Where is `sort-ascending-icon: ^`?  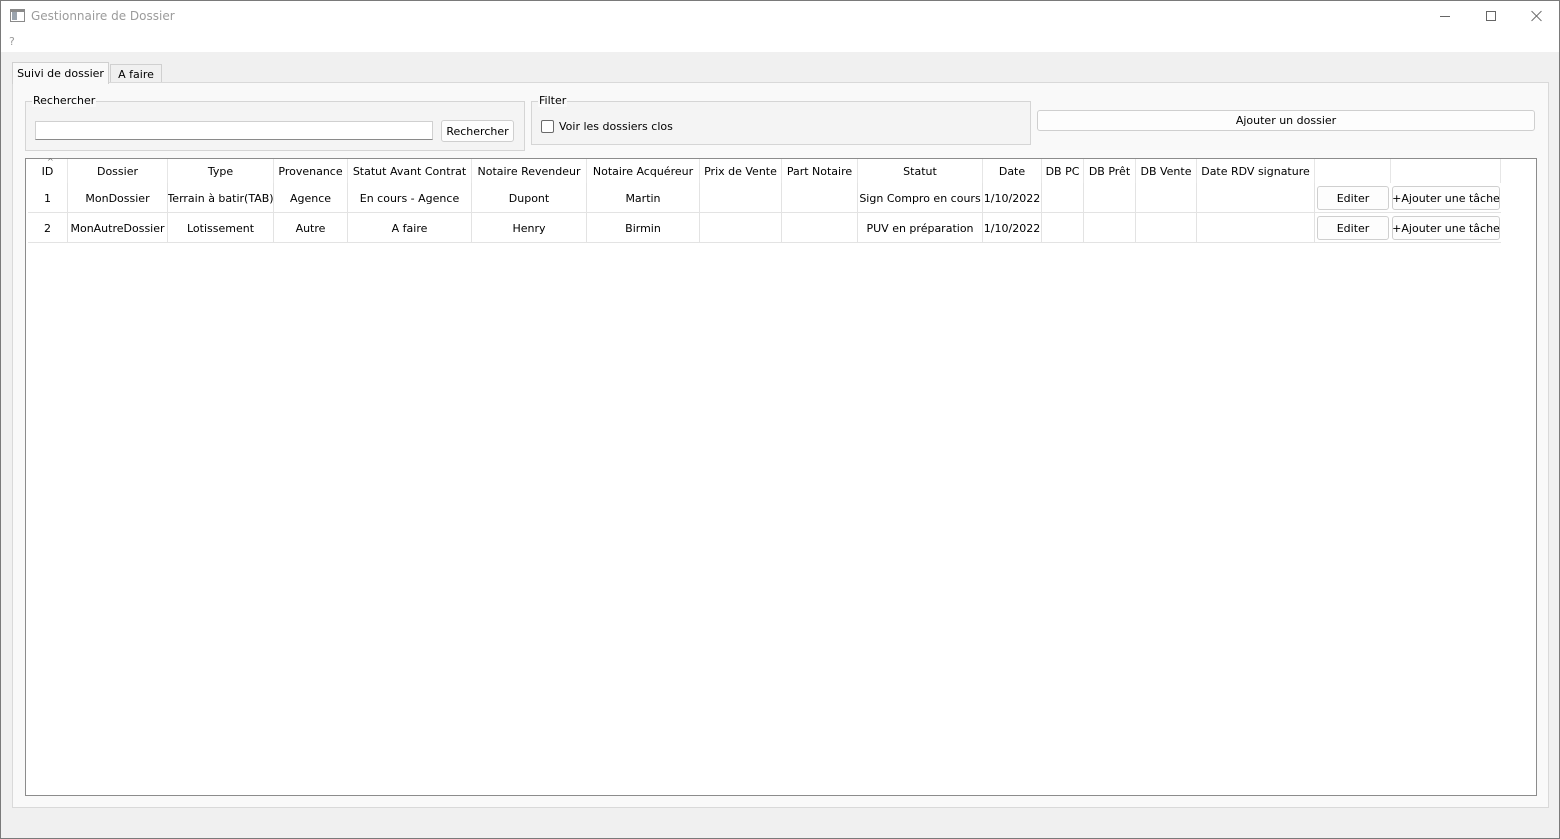
sort-ascending-icon: ^ is located at coordinates (50, 161).